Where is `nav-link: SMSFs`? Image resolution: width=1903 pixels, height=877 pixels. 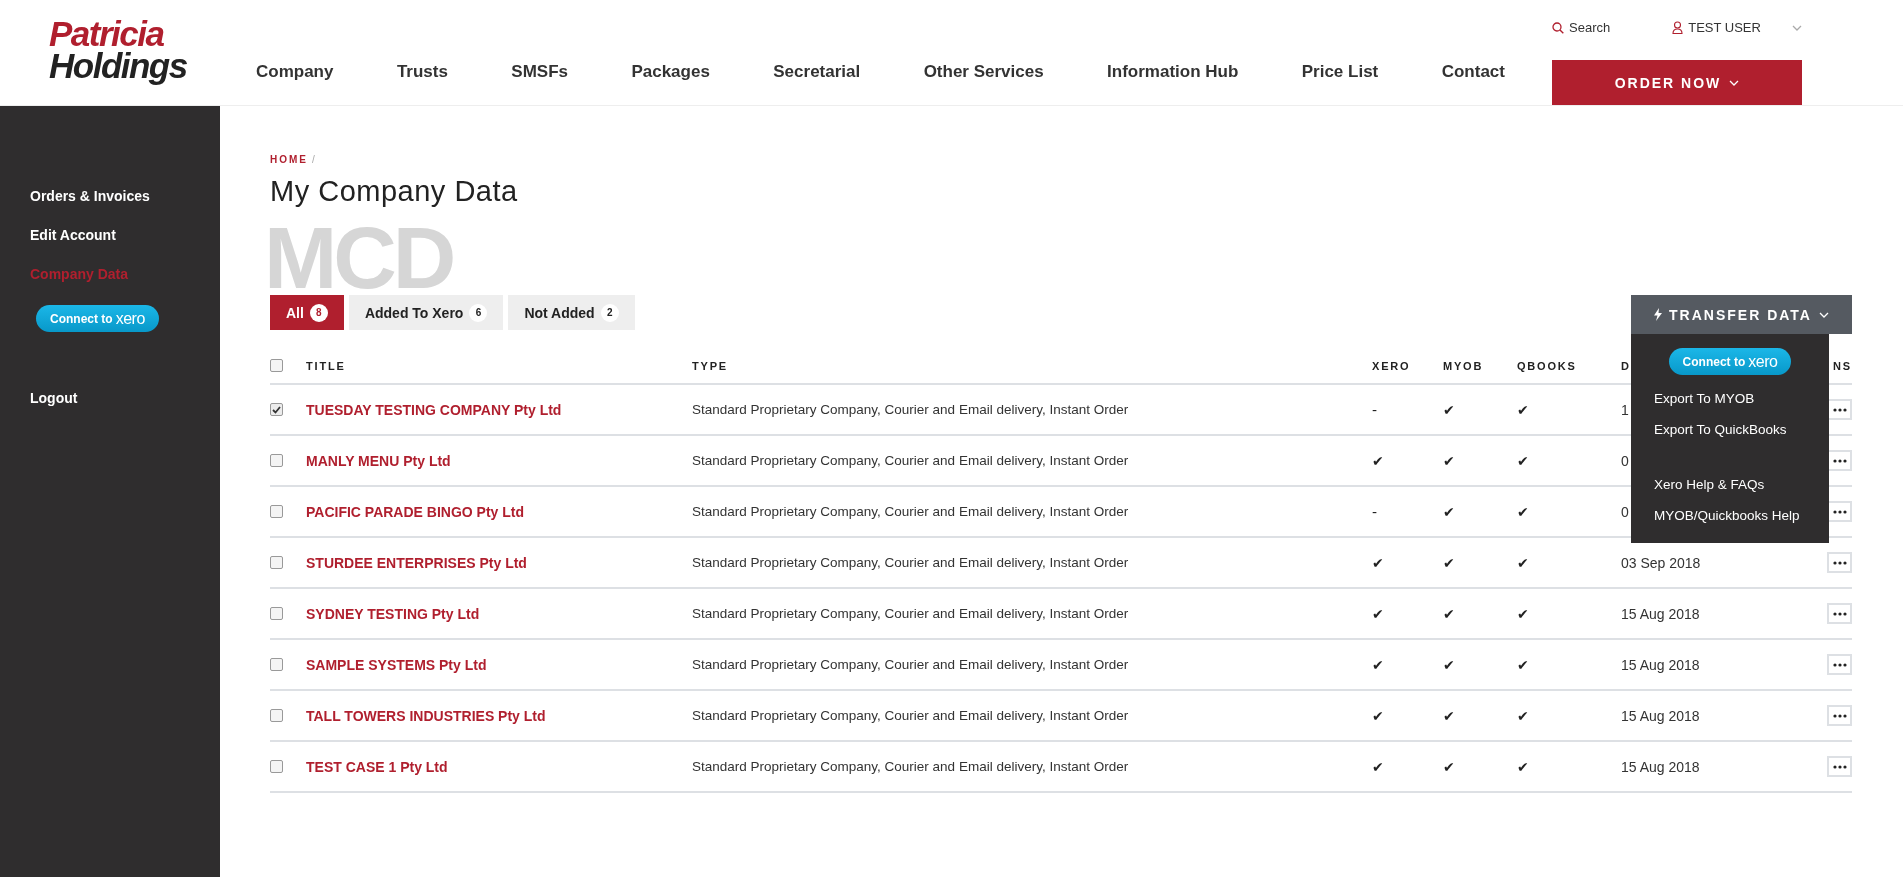
nav-link: SMSFs is located at coordinates (539, 72).